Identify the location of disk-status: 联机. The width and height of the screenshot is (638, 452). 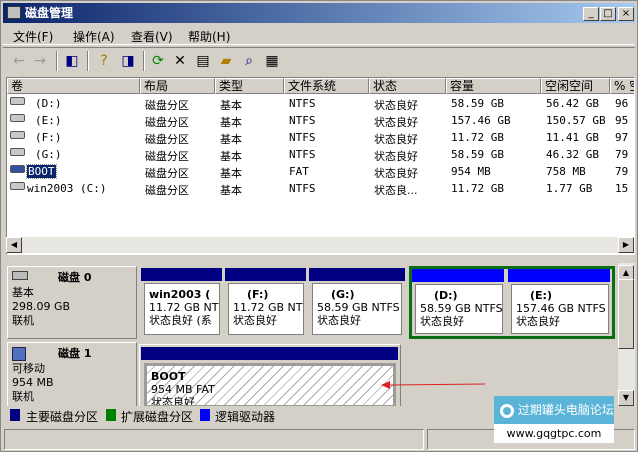
(23, 320).